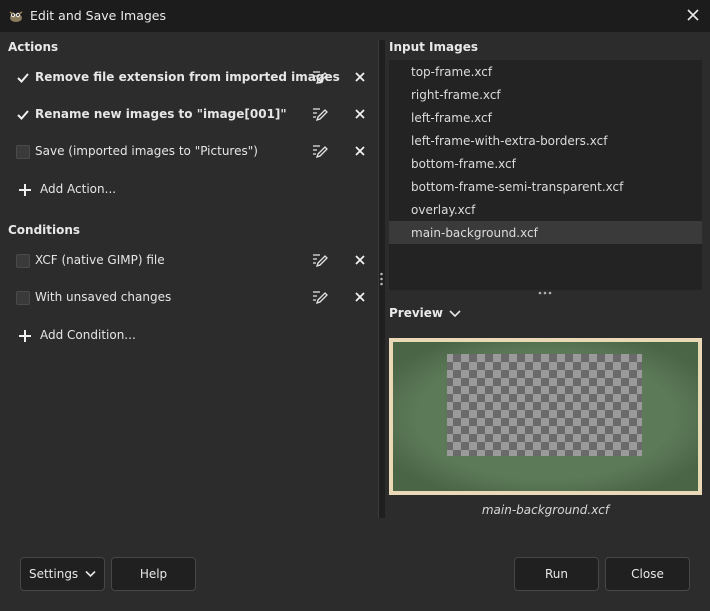 The height and width of the screenshot is (611, 710). Describe the element at coordinates (545, 232) in the screenshot. I see `list-item-selected: main-background.xcf` at that location.